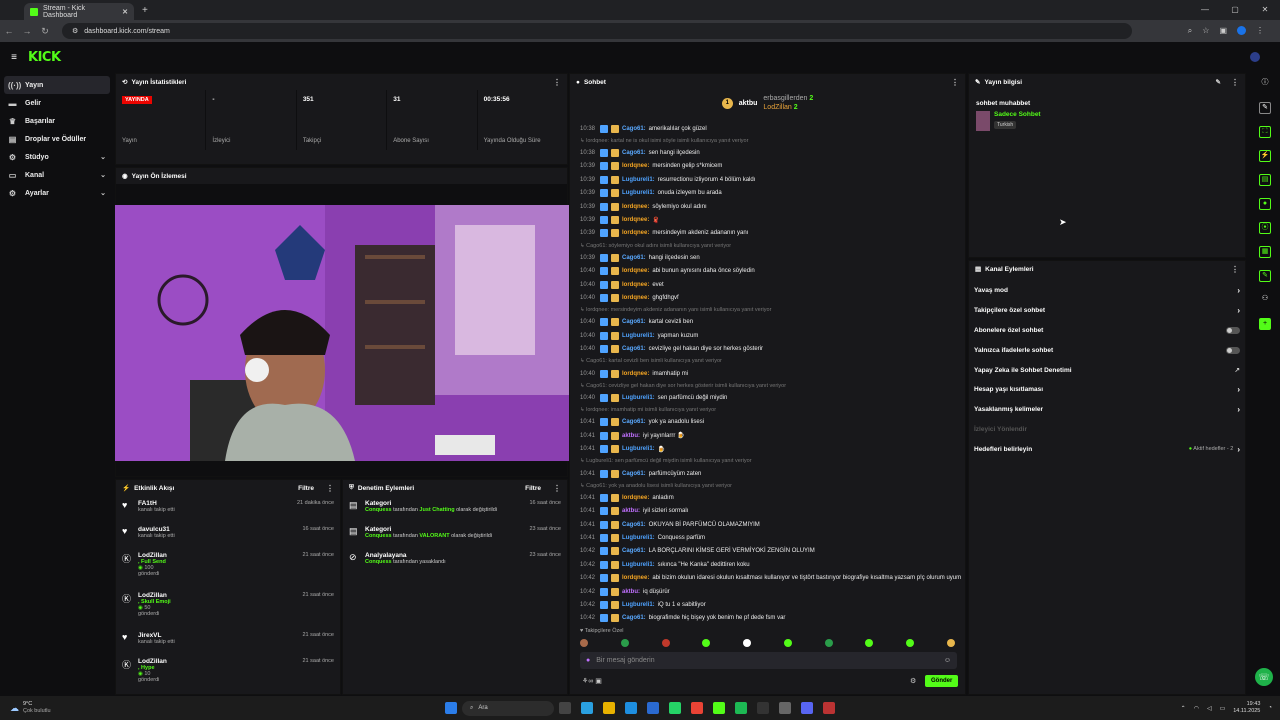 Image resolution: width=1280 pixels, height=720 pixels. Describe the element at coordinates (14, 57) in the screenshot. I see `hamburger-menu-icon: ≡` at that location.